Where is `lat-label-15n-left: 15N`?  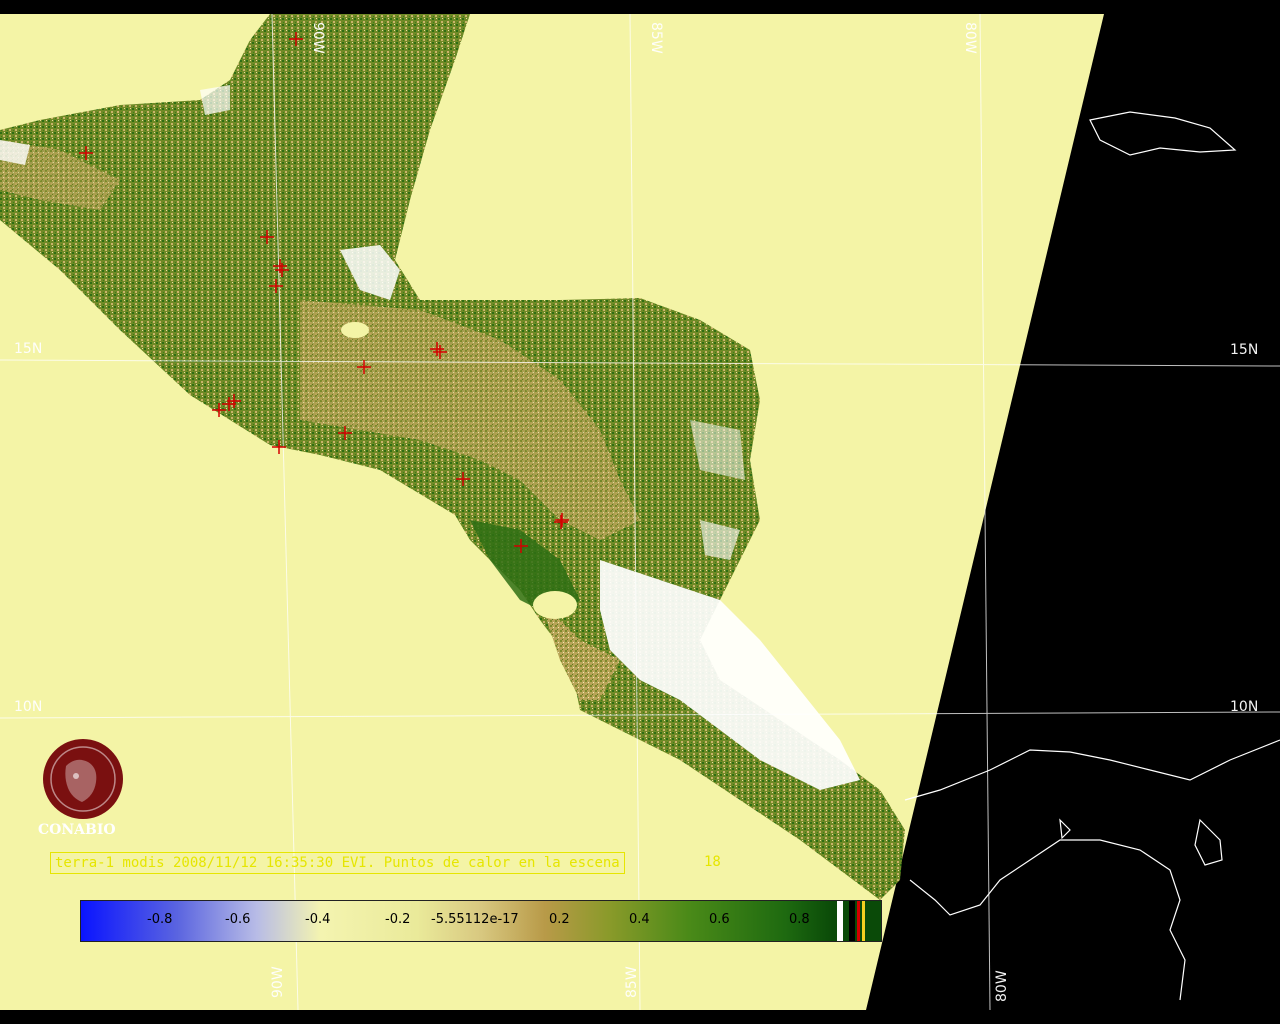 lat-label-15n-left: 15N is located at coordinates (28, 349).